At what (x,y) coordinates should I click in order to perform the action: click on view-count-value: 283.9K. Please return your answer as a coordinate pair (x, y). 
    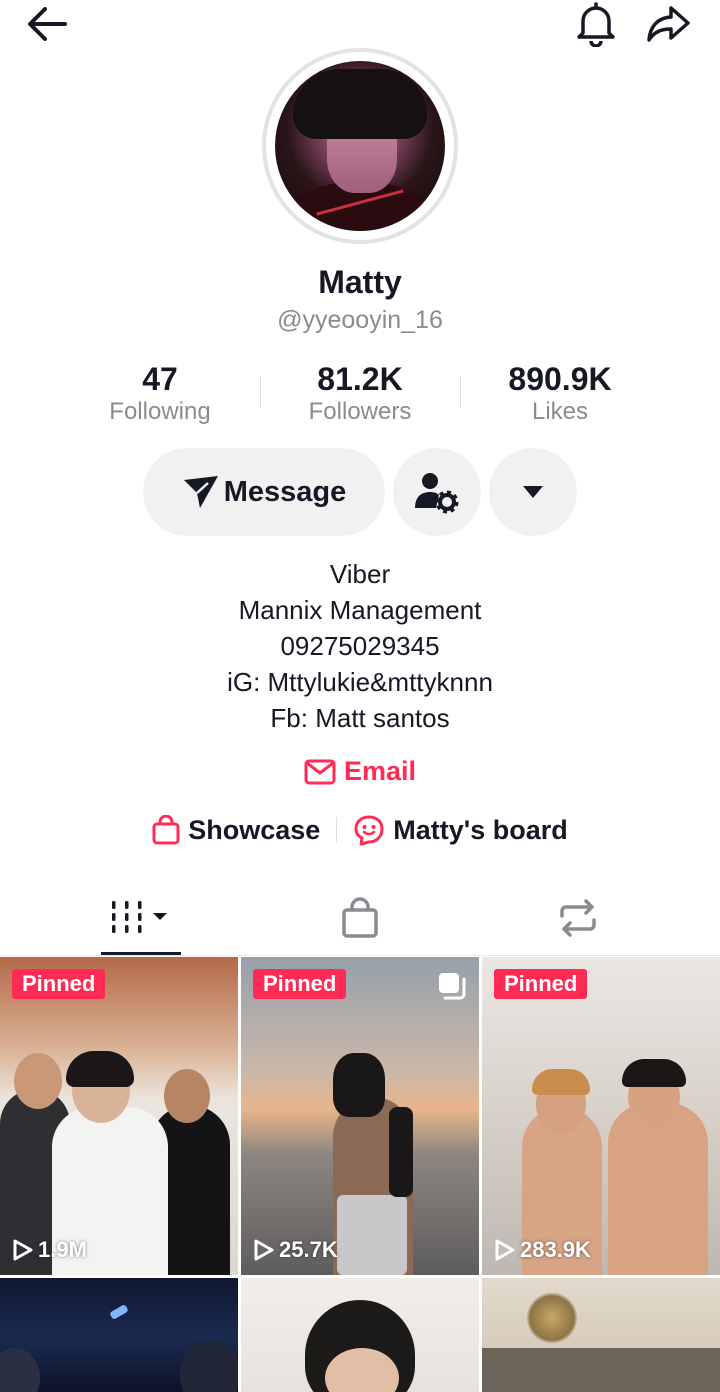
    Looking at the image, I should click on (555, 1249).